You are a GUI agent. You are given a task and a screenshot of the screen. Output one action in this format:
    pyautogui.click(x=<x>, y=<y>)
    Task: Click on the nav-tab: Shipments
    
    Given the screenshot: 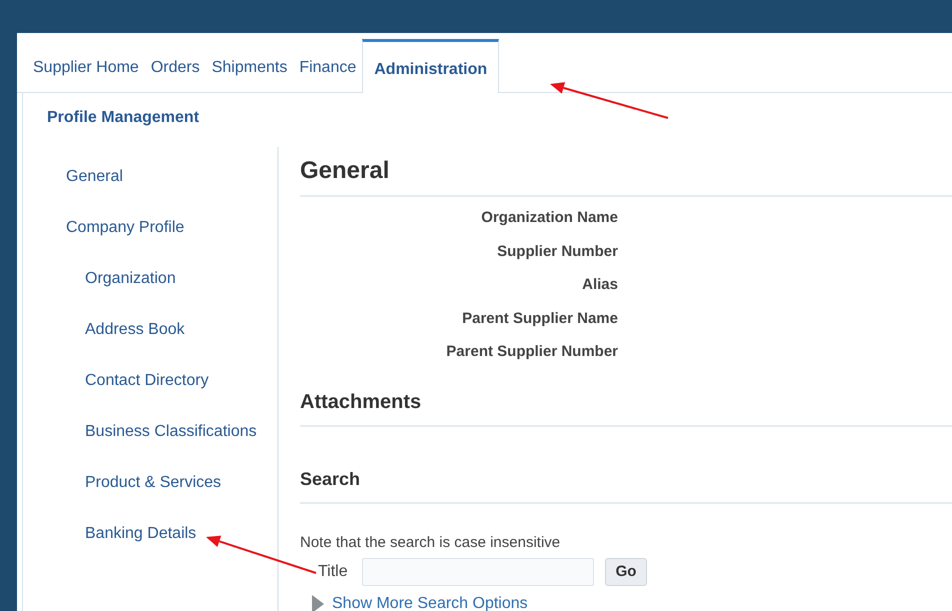 What is the action you would take?
    pyautogui.click(x=250, y=68)
    